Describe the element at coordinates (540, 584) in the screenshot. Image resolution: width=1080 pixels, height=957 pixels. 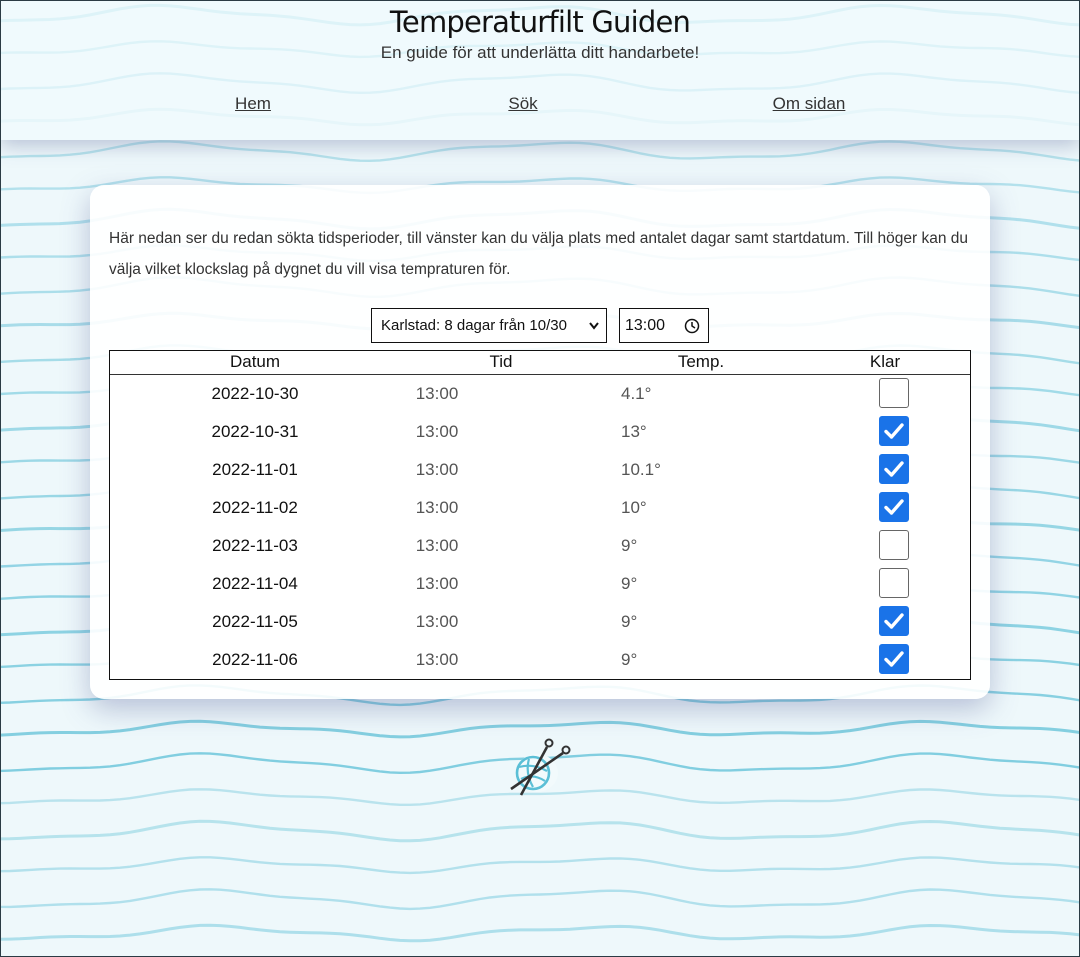
I see `table-row: 2022-11-04 13:00 9°` at that location.